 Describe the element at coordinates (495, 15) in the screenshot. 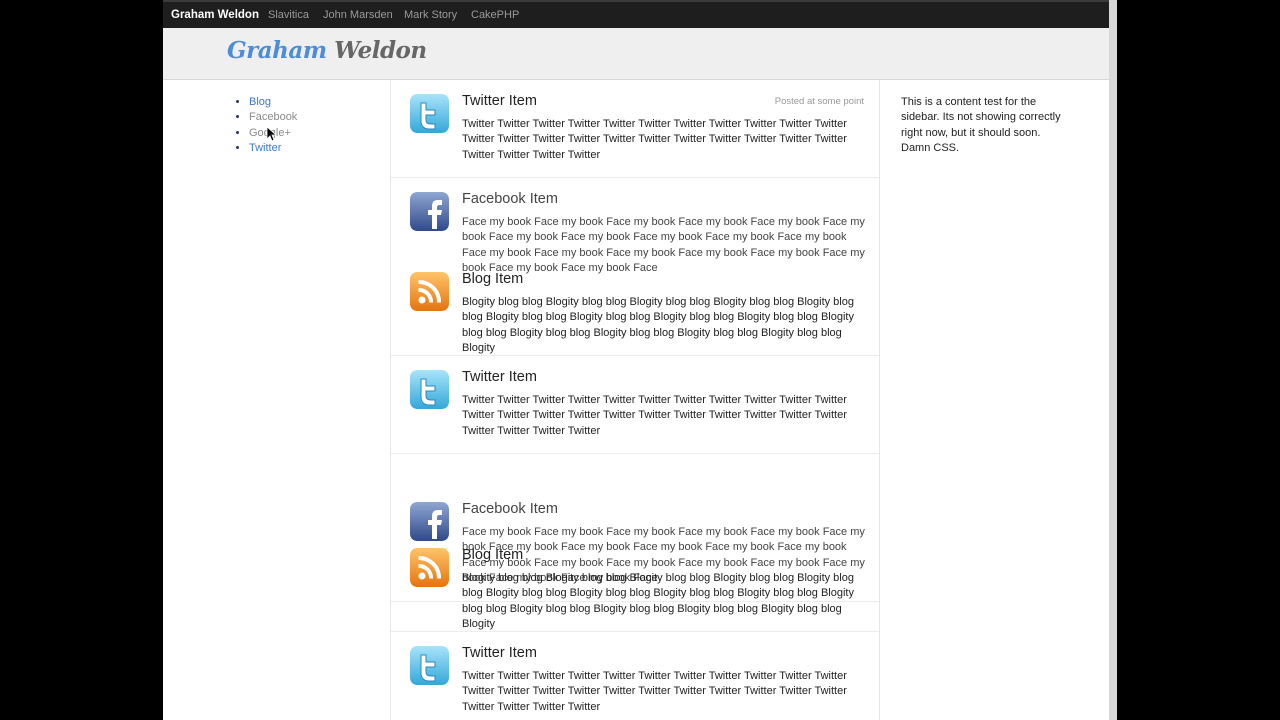

I see `nav-link-cakephp: CakePHP` at that location.